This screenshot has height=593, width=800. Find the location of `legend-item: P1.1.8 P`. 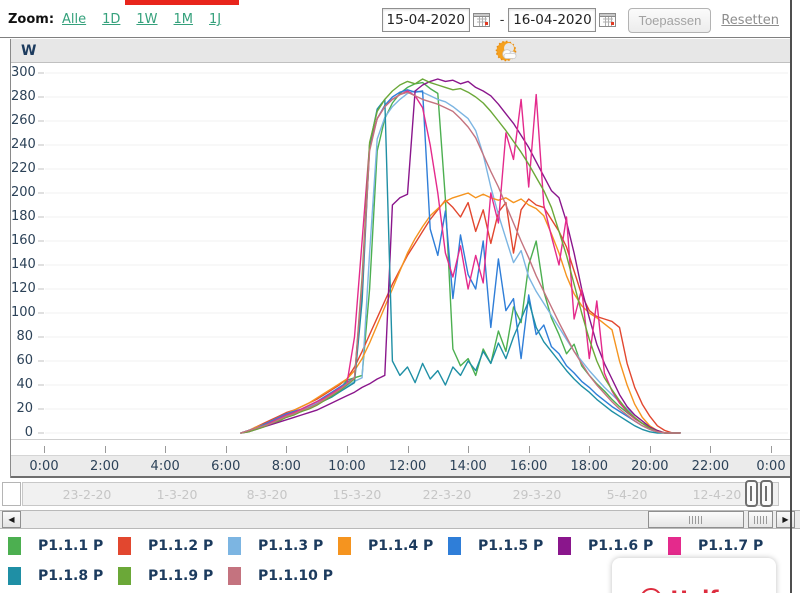

legend-item: P1.1.8 P is located at coordinates (63, 576).